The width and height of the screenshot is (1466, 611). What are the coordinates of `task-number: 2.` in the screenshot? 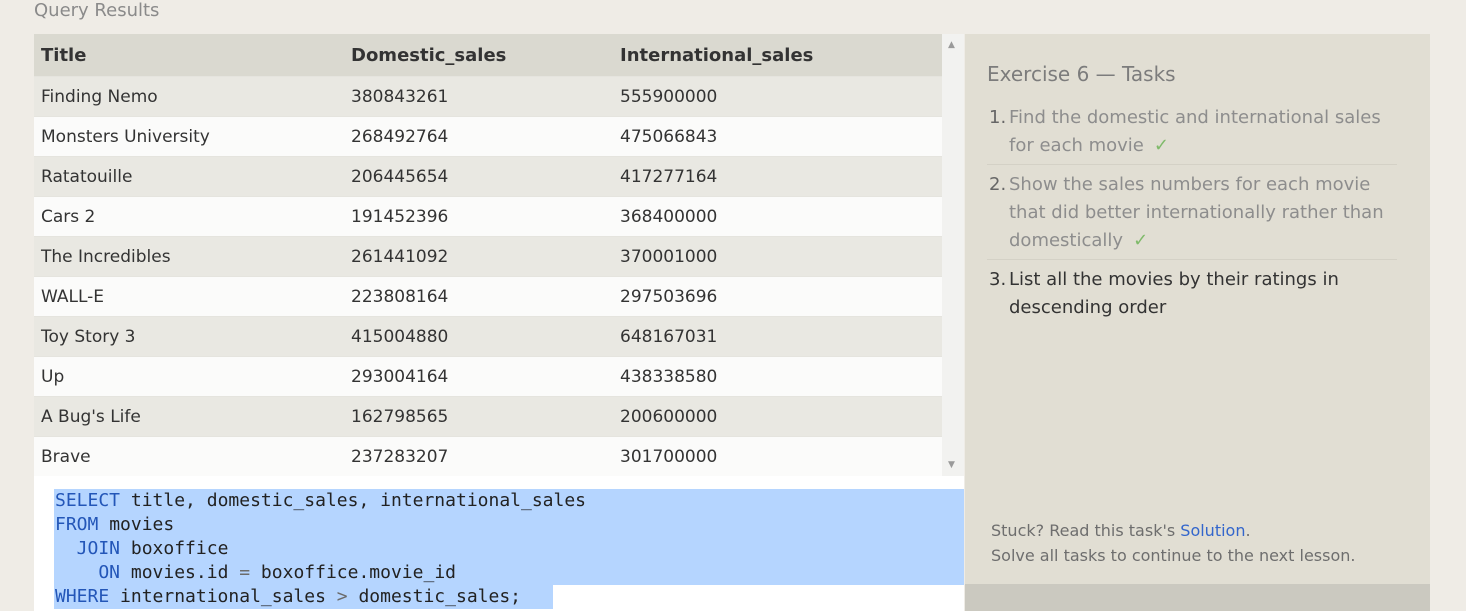 It's located at (998, 184).